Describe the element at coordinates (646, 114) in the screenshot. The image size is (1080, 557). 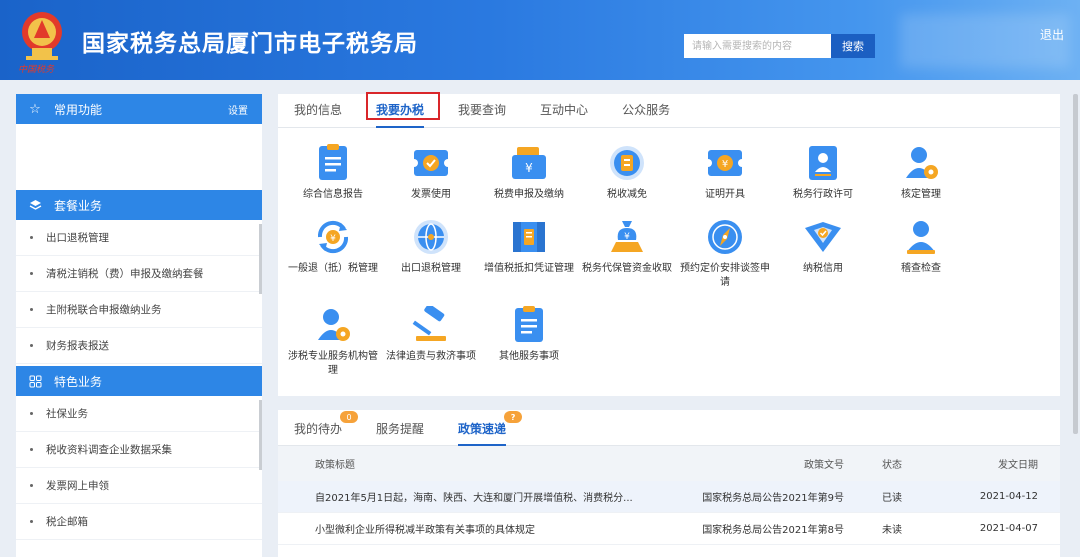
I see `tab-public-service: 公众服务` at that location.